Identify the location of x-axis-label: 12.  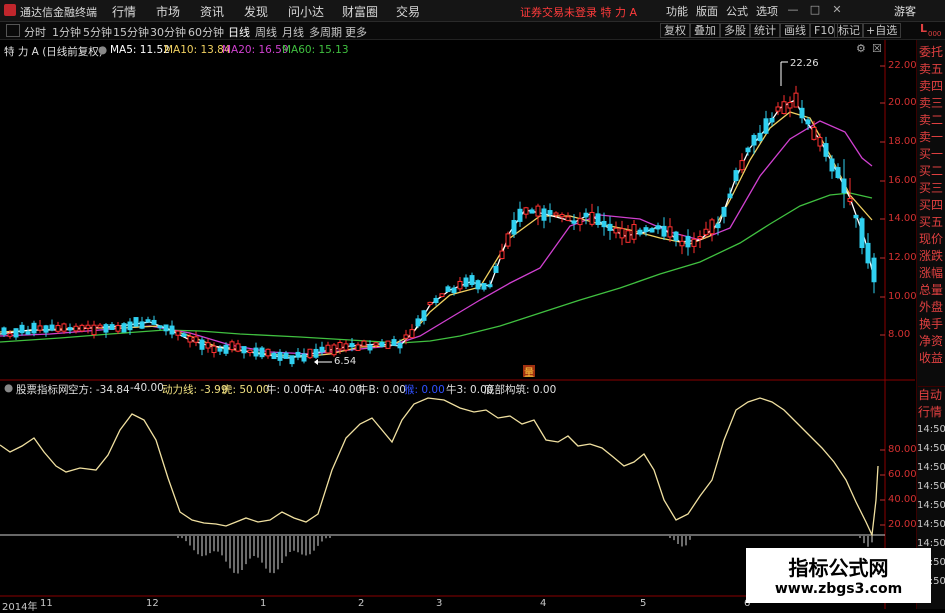
(152, 603).